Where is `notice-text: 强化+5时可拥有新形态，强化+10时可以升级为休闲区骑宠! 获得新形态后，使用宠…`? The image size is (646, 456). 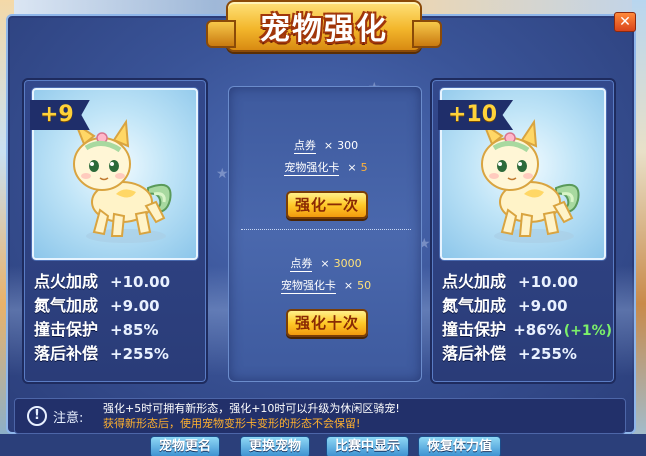 notice-text: 强化+5时可拥有新形态，强化+10时可以升级为休闲区骑宠! 获得新形态后，使用宠… is located at coordinates (251, 416).